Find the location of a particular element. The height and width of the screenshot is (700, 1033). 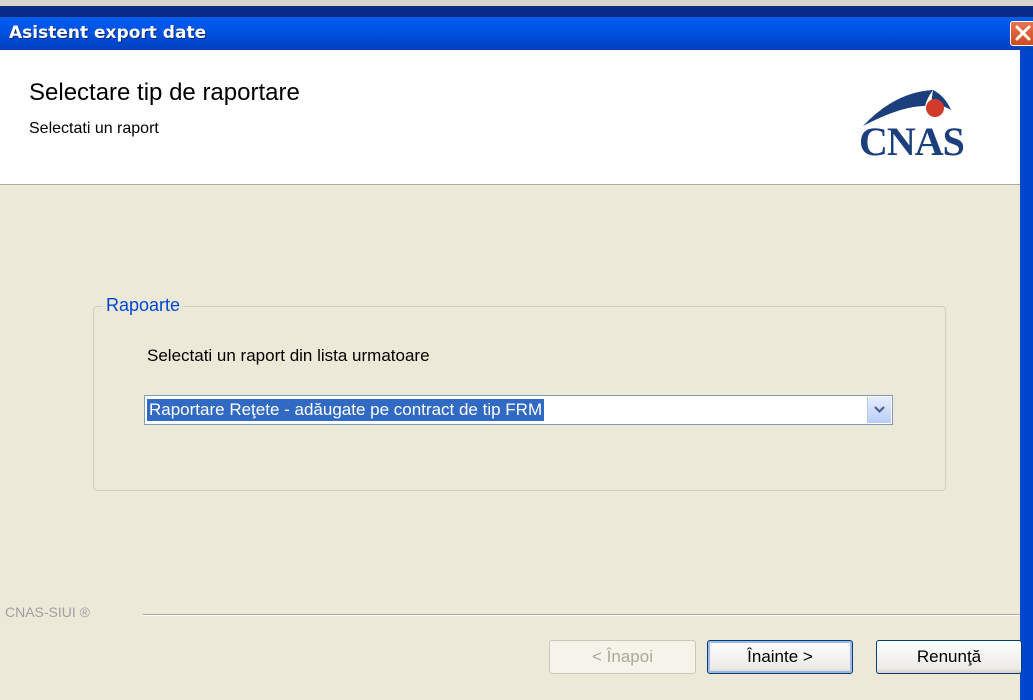

back-button: < Înapoi is located at coordinates (622, 657).